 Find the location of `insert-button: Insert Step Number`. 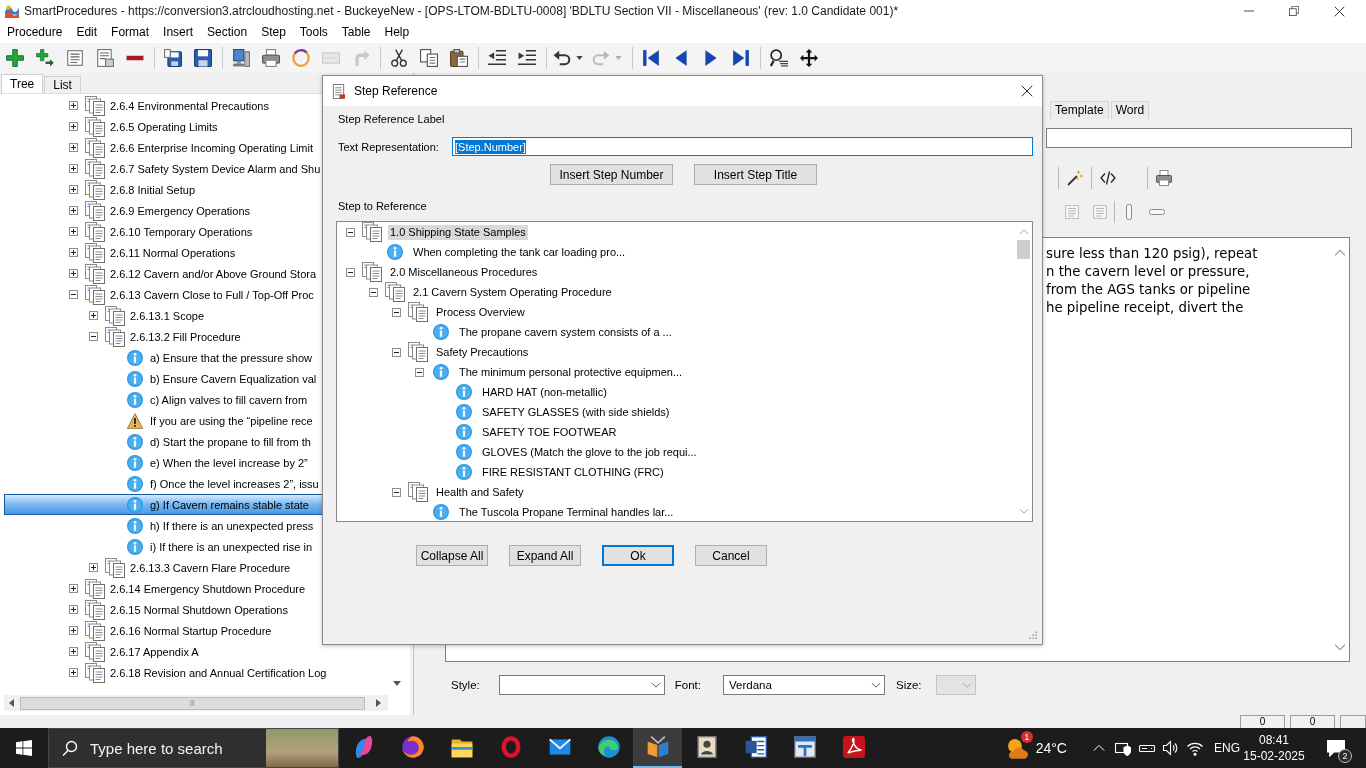

insert-button: Insert Step Number is located at coordinates (611, 174).